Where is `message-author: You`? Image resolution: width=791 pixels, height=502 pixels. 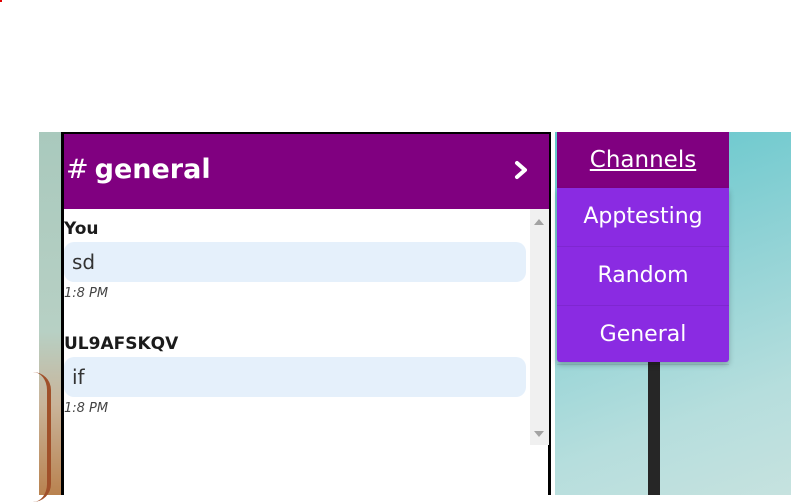 message-author: You is located at coordinates (81, 229).